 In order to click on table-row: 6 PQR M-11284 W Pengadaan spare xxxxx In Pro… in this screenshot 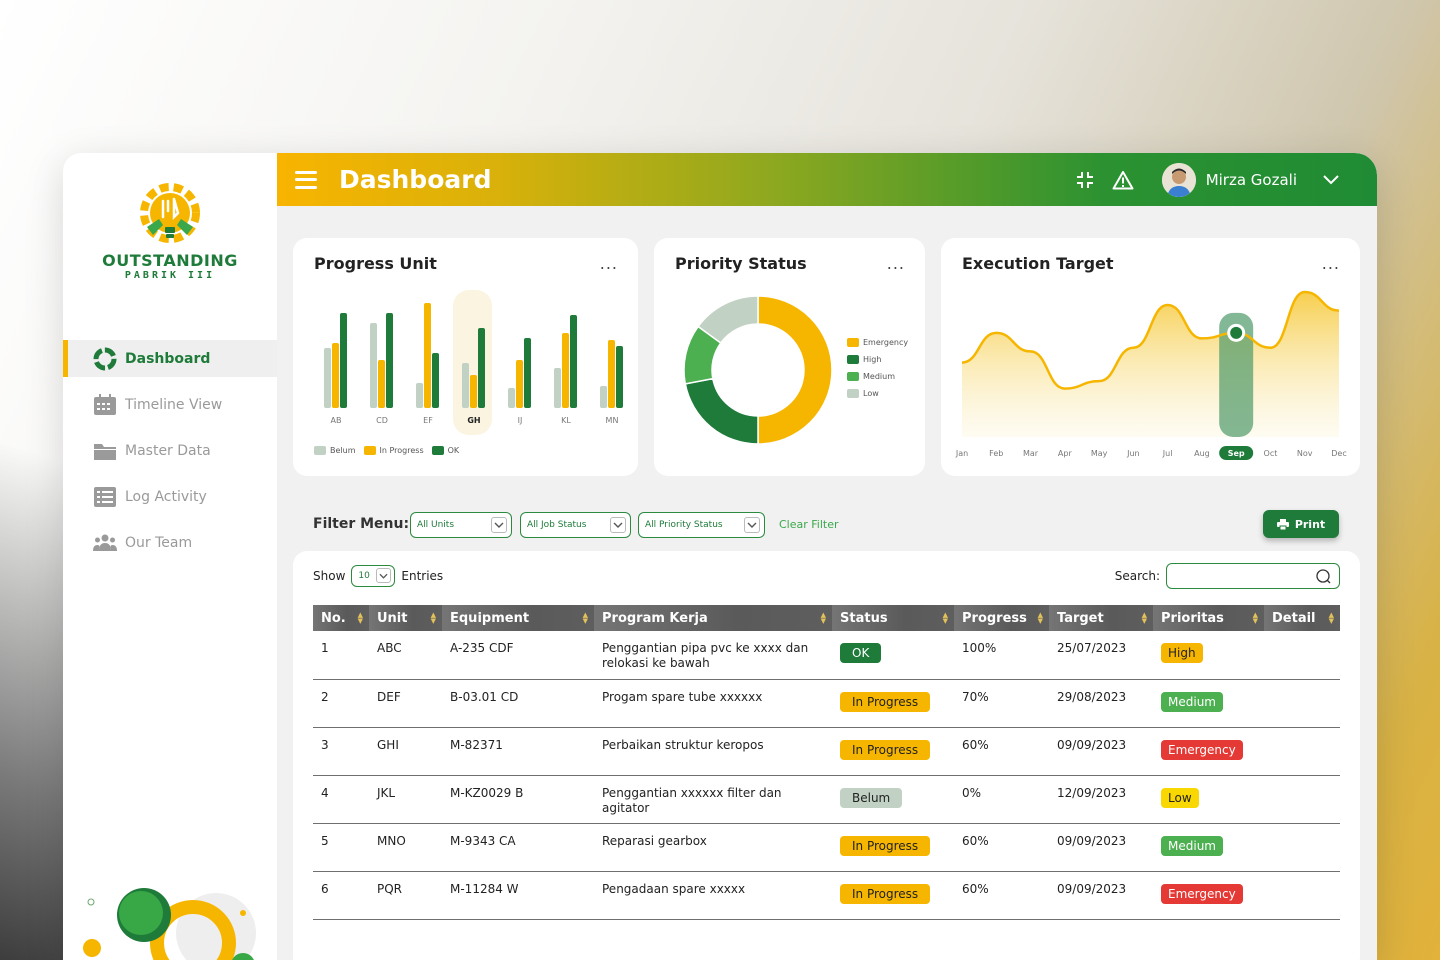, I will do `click(826, 895)`.